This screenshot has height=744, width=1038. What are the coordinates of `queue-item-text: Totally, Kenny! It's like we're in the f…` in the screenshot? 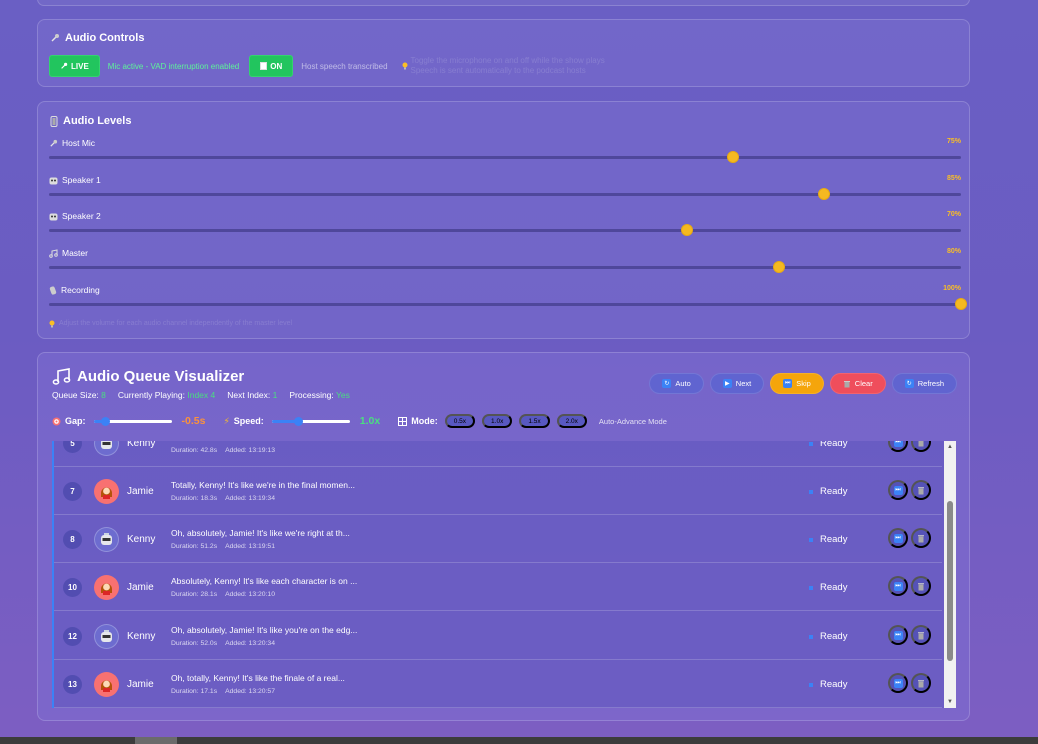 It's located at (263, 485).